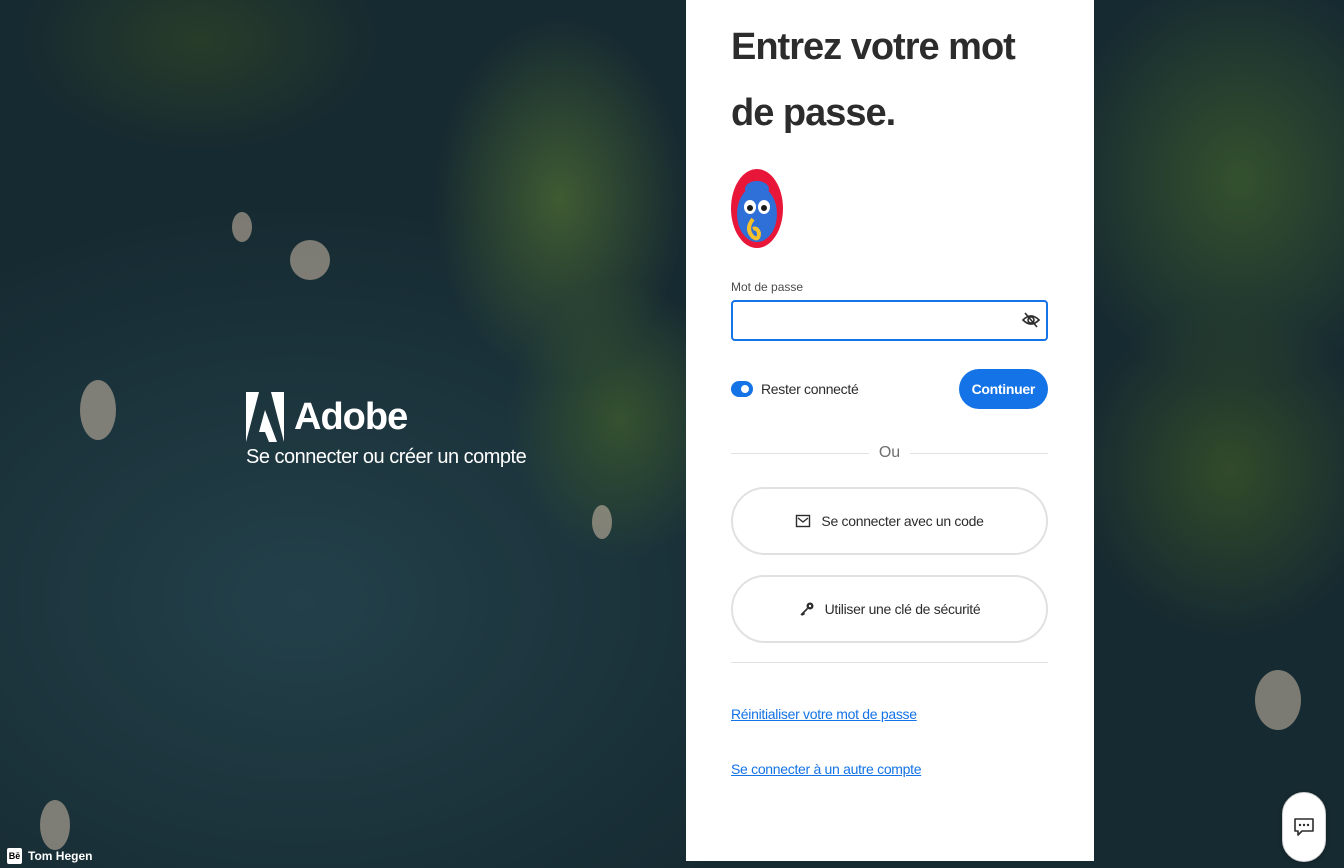 Image resolution: width=1344 pixels, height=868 pixels. Describe the element at coordinates (826, 769) in the screenshot. I see `other-account-link: Se connecter à un autre compte` at that location.